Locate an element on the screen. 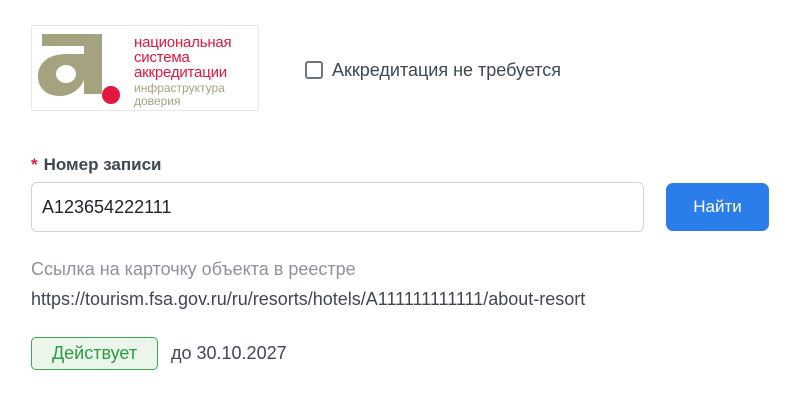 This screenshot has width=800, height=400. registry-link-hint: Ссылка на карточку объекта в реестре is located at coordinates (193, 269).